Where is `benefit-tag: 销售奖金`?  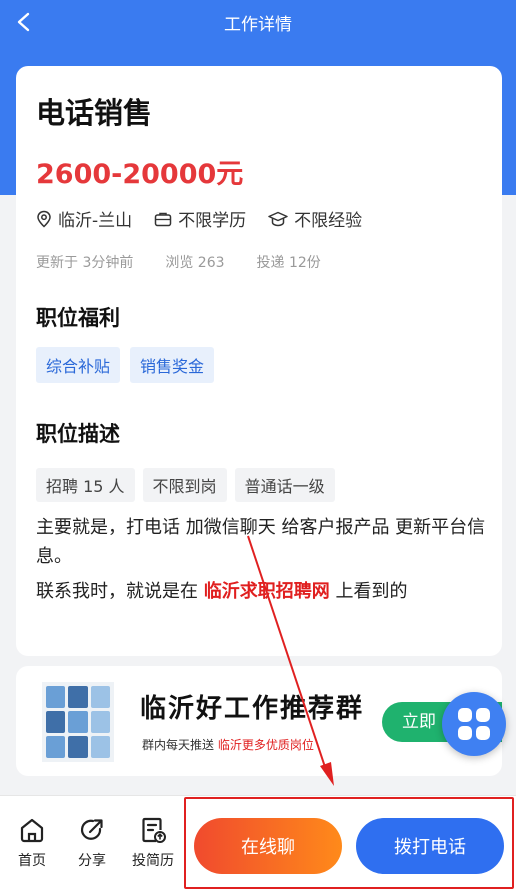
benefit-tag: 销售奖金 is located at coordinates (172, 365).